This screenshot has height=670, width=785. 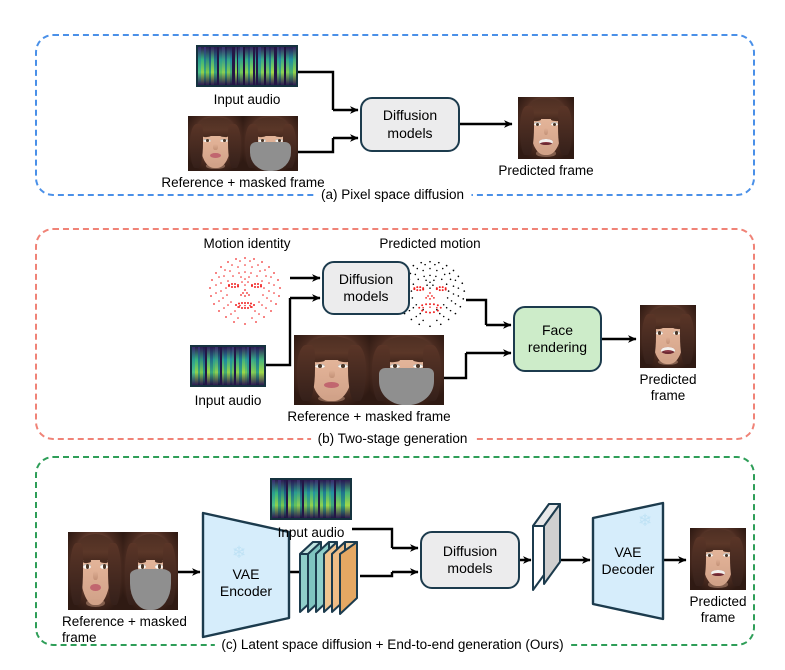 I want to click on reference-masked-frame-a, so click(x=243, y=143).